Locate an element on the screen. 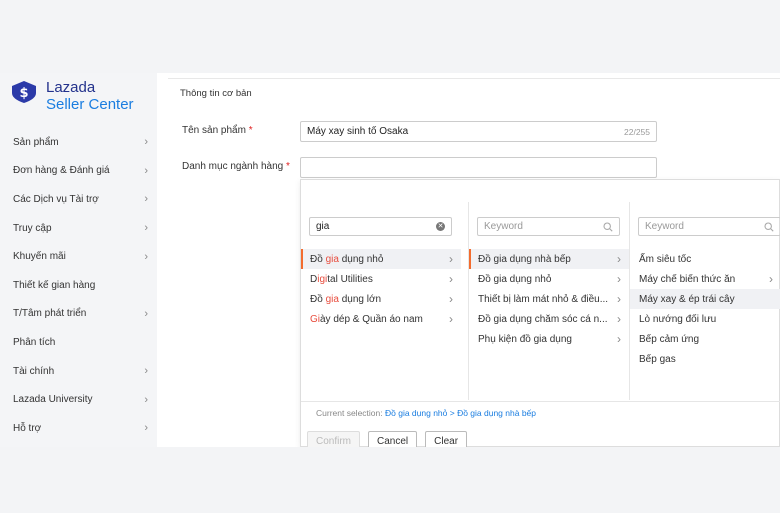 The height and width of the screenshot is (513, 780). brand-sub: Seller Center is located at coordinates (90, 104).